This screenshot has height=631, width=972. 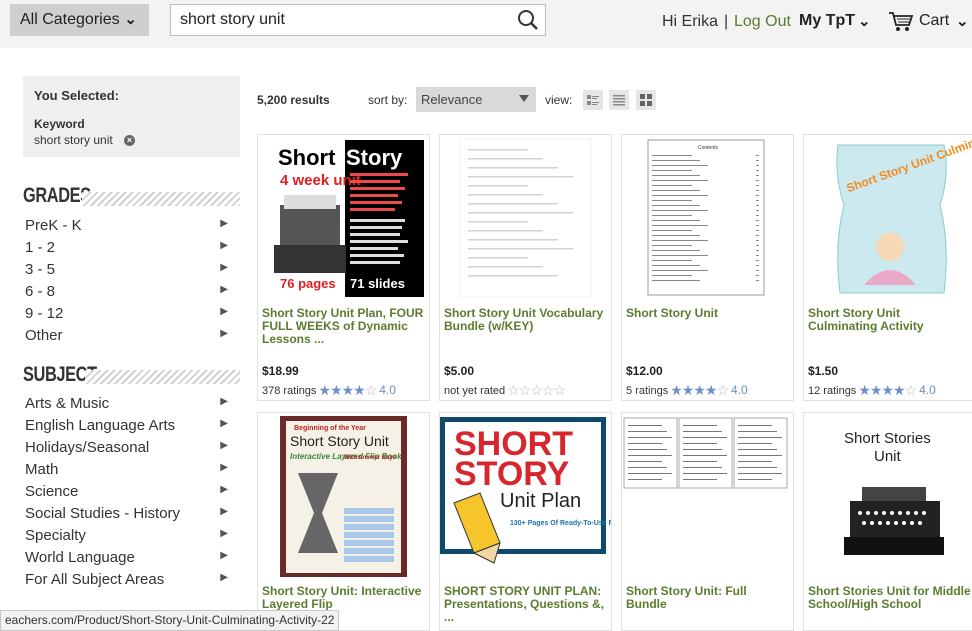 I want to click on thumb-text: 76 pages, so click(x=308, y=283).